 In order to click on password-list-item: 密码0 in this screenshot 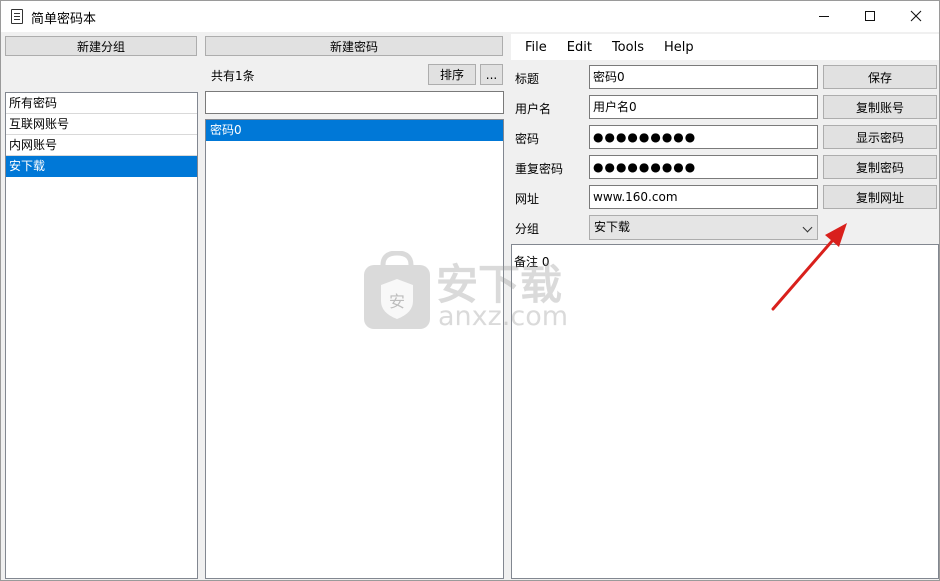, I will do `click(354, 130)`.